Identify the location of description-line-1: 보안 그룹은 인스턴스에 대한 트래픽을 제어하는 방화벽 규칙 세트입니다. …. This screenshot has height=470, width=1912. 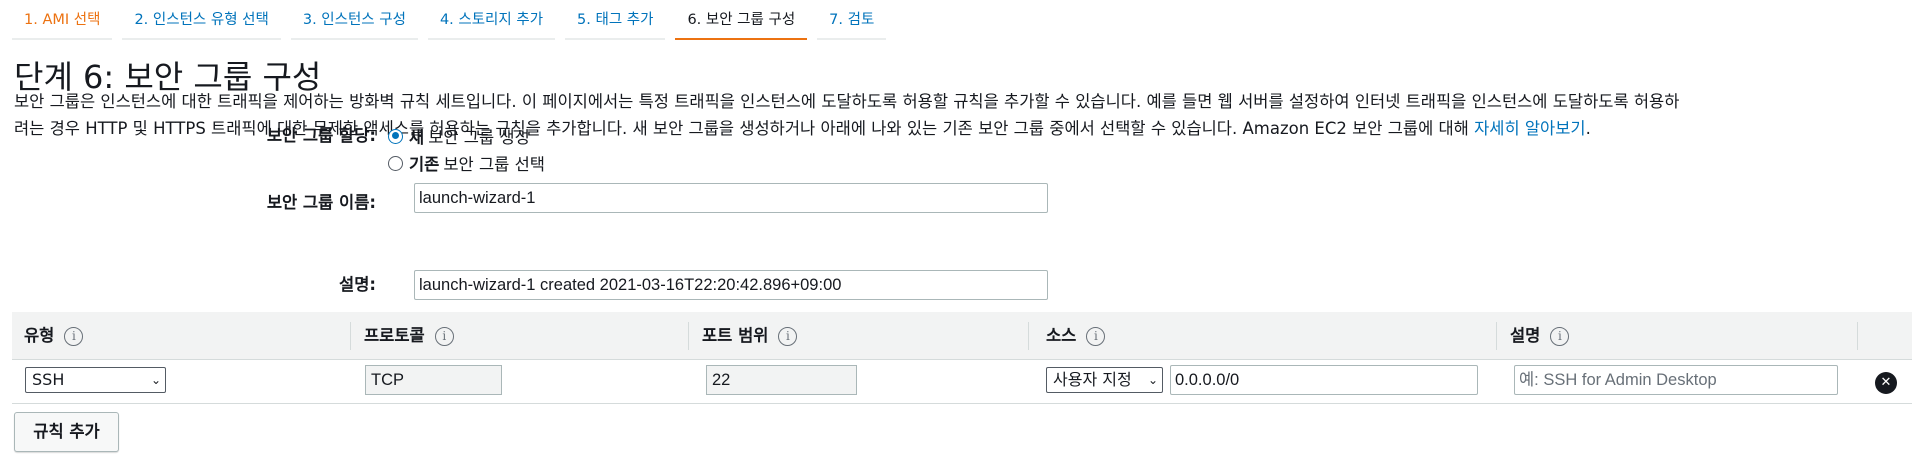
(847, 101).